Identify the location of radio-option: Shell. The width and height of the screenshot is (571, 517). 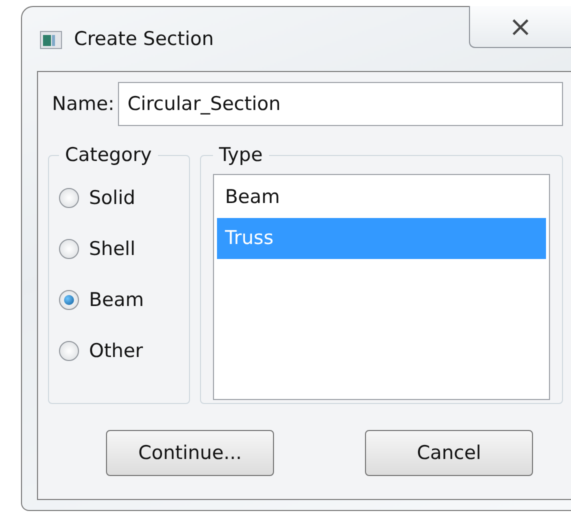
(119, 248).